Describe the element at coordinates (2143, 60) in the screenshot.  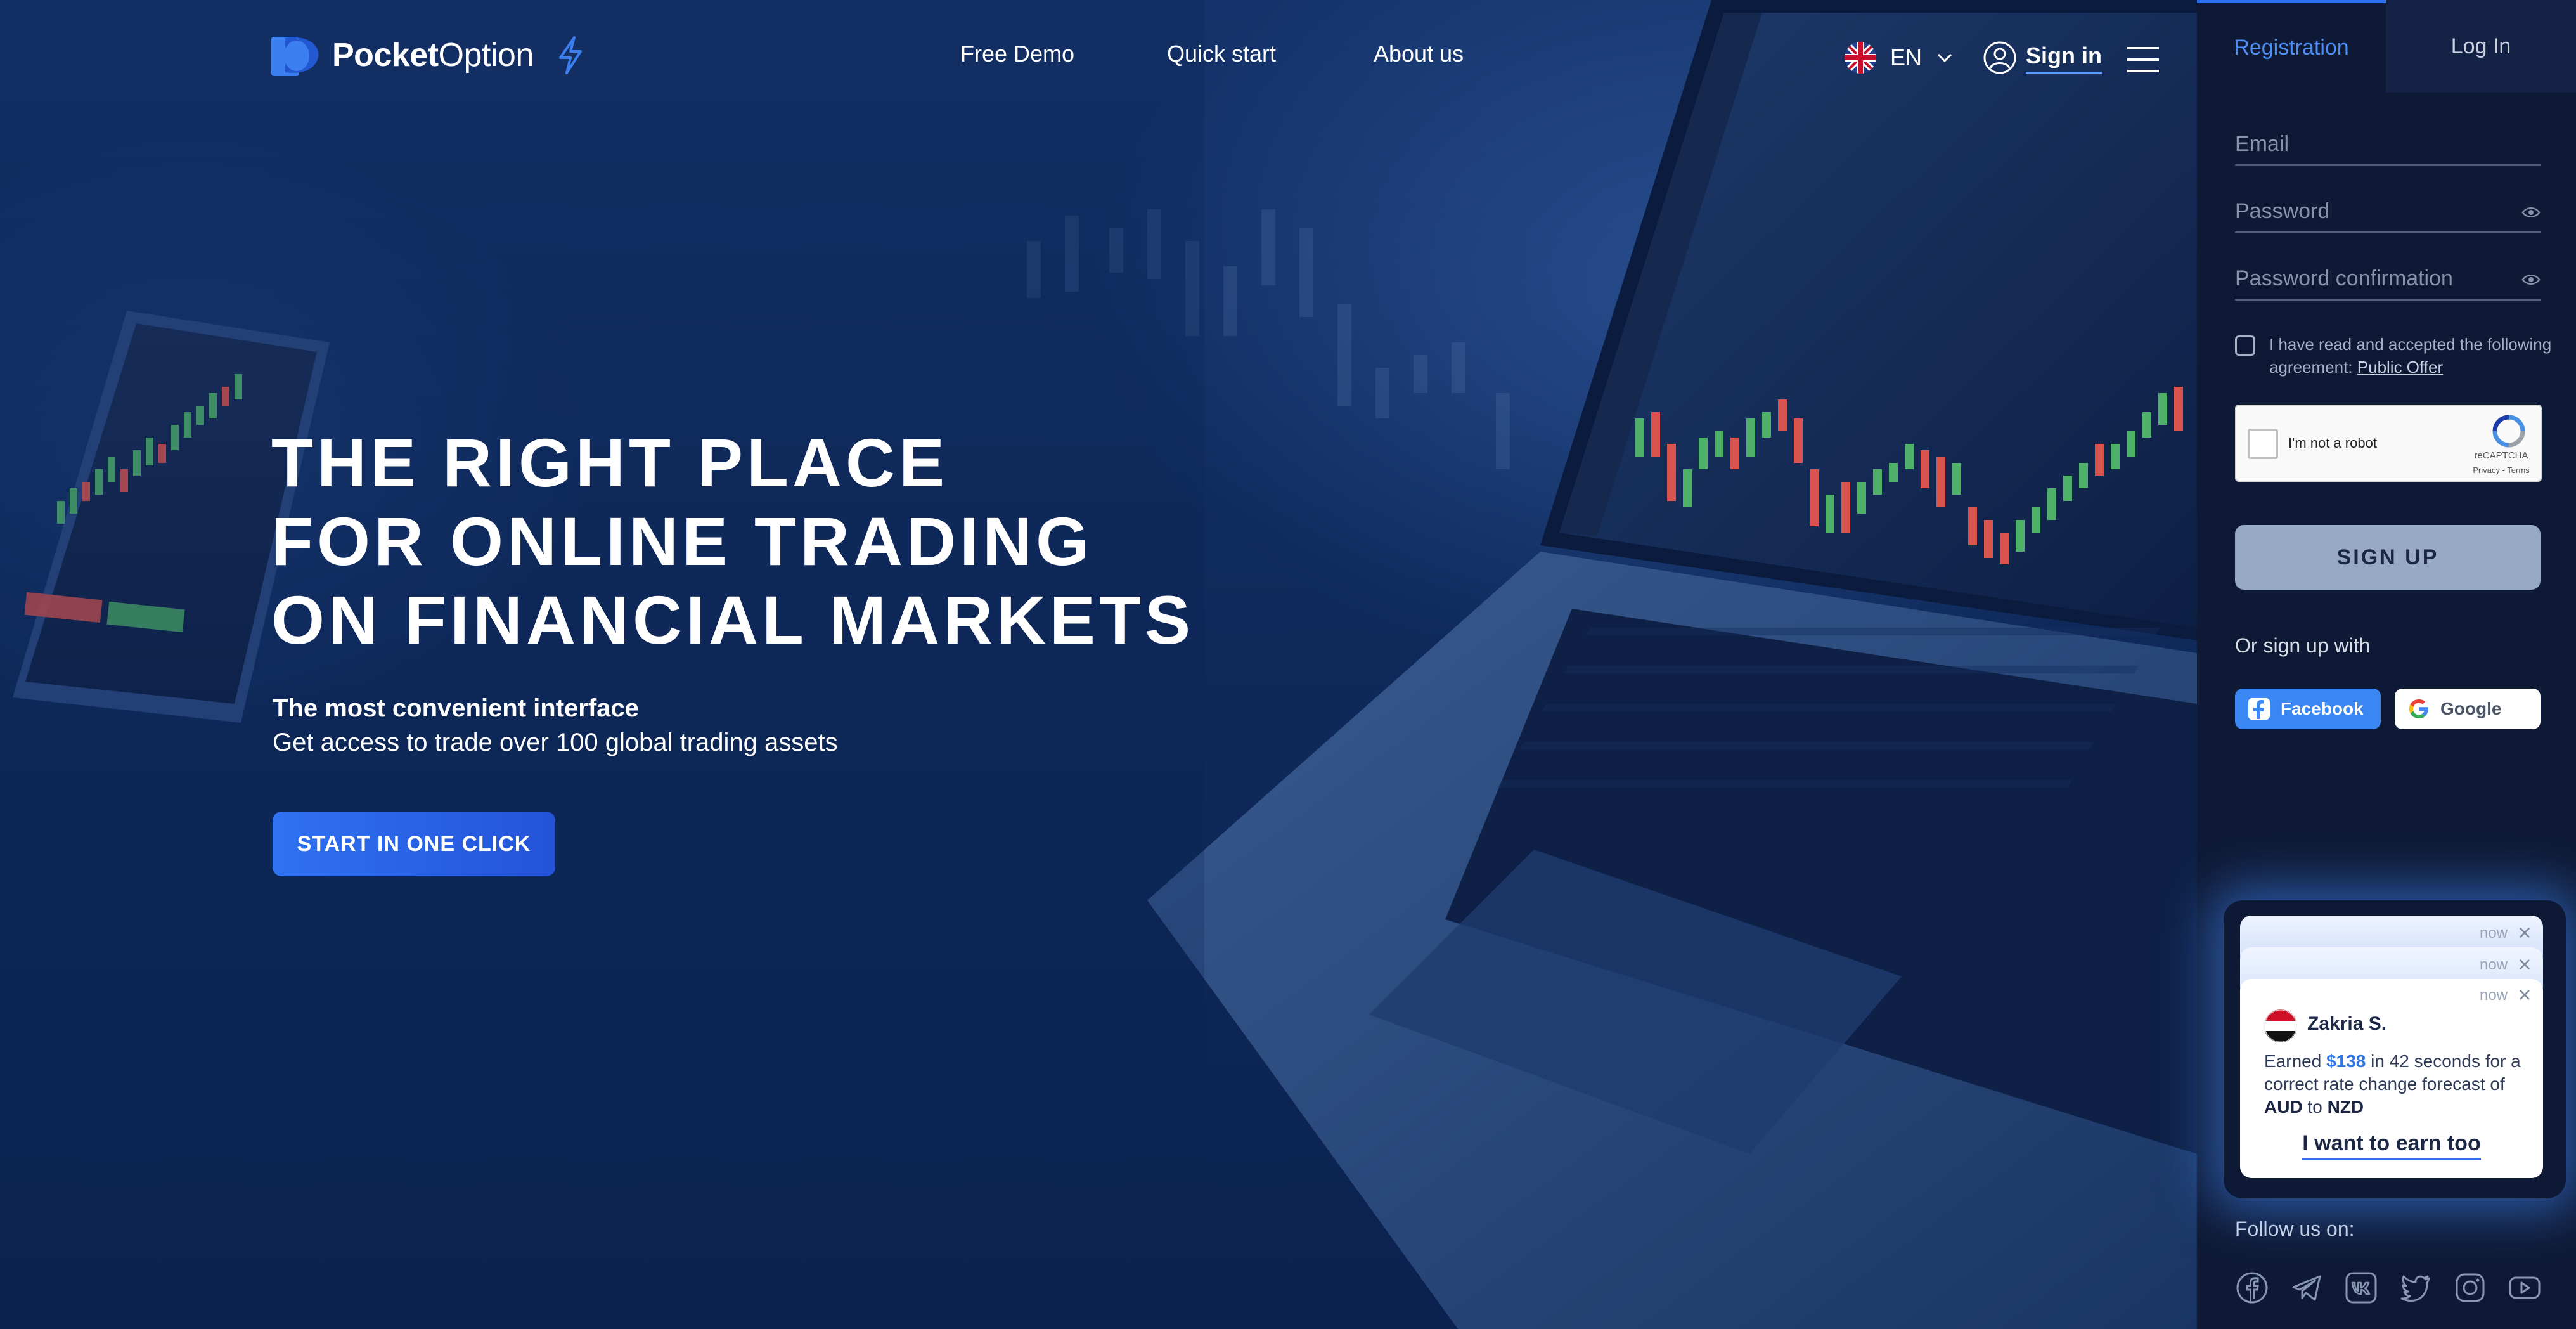
I see `menu-icon` at that location.